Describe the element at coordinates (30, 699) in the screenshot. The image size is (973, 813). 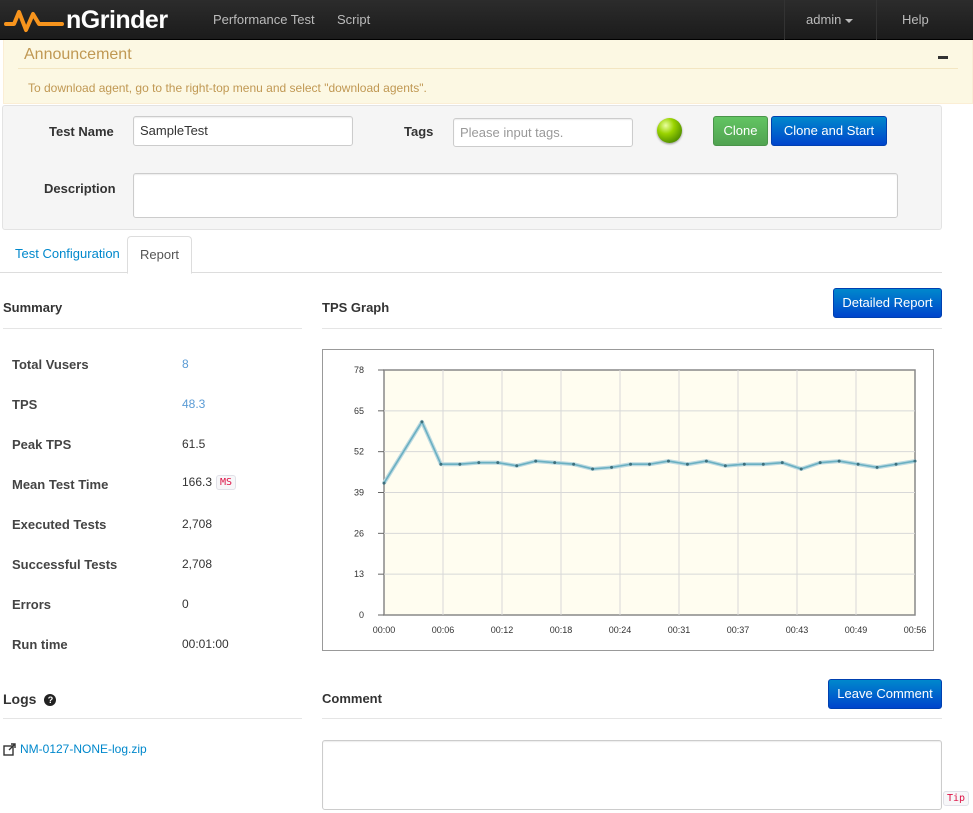
I see `logs-title: Logs?` at that location.